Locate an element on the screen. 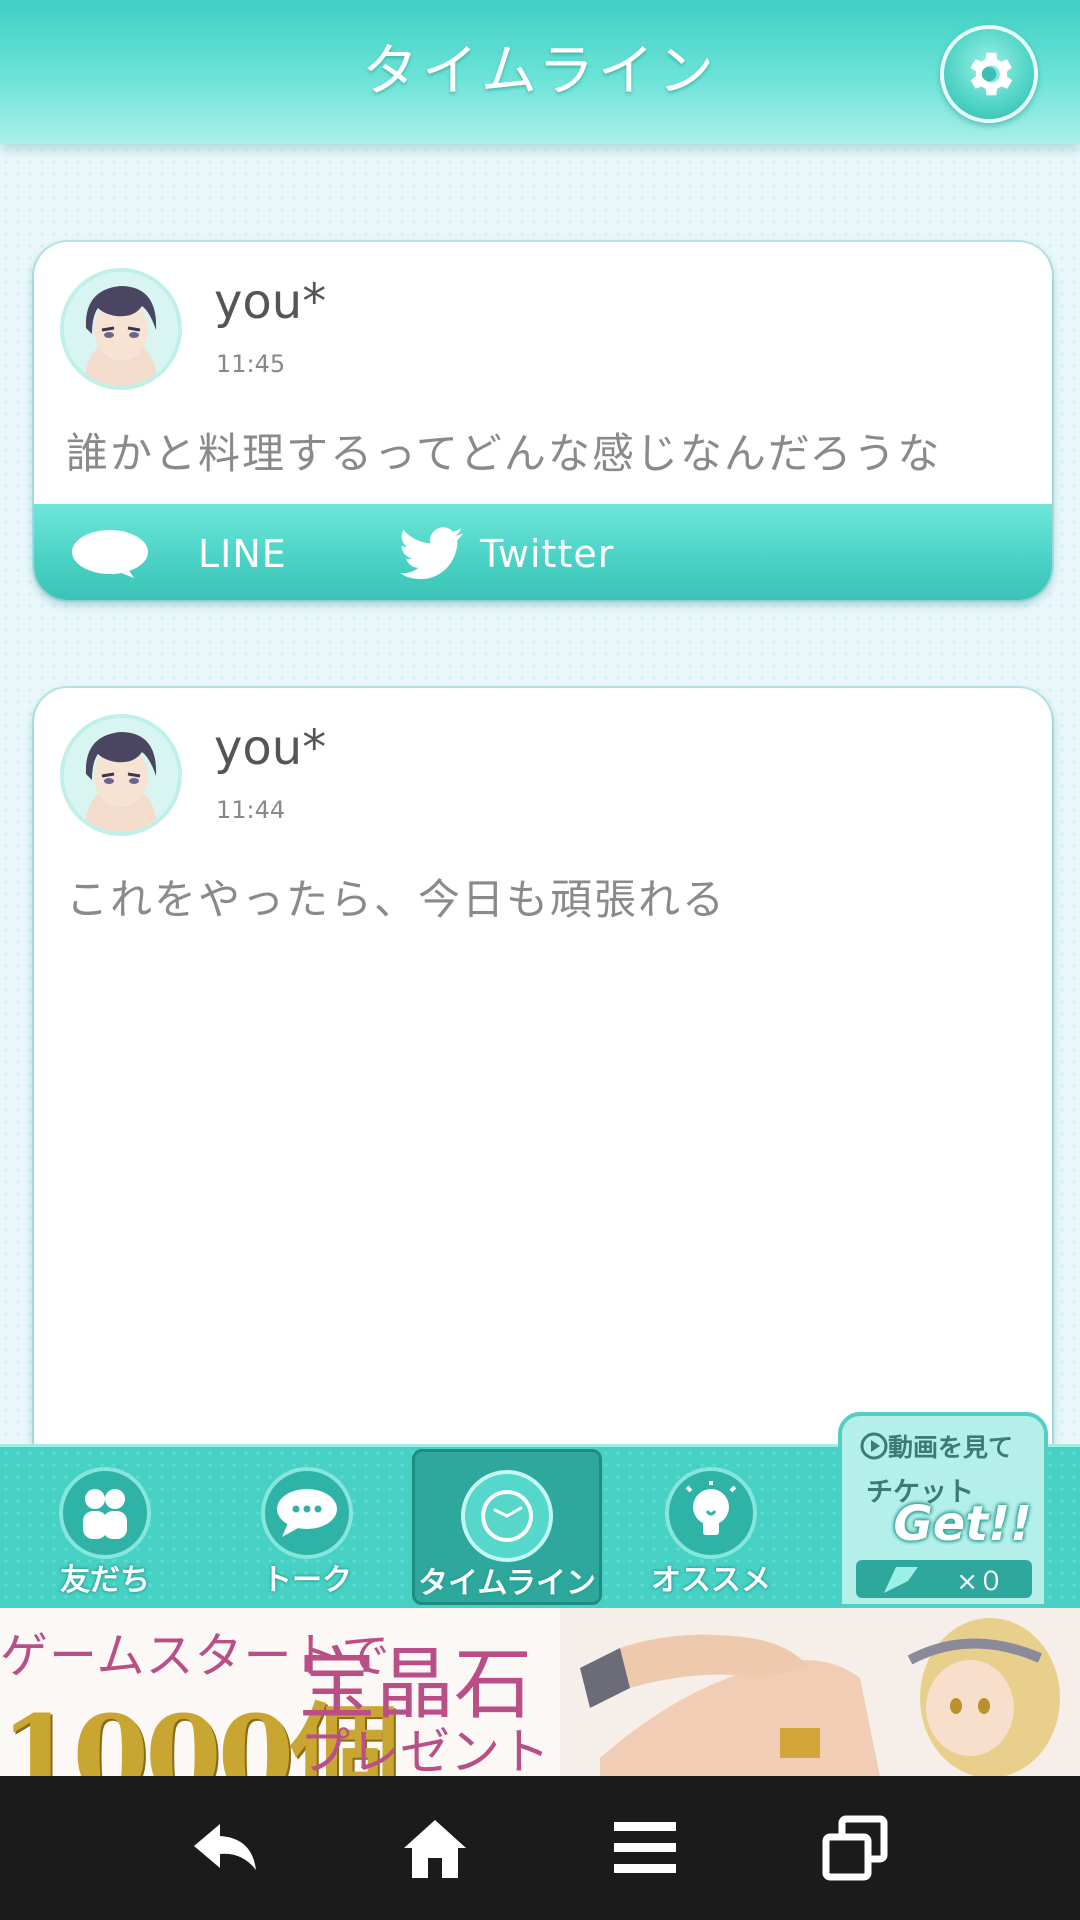 This screenshot has width=1080, height=1920. twitter-bird-icon is located at coordinates (431, 553).